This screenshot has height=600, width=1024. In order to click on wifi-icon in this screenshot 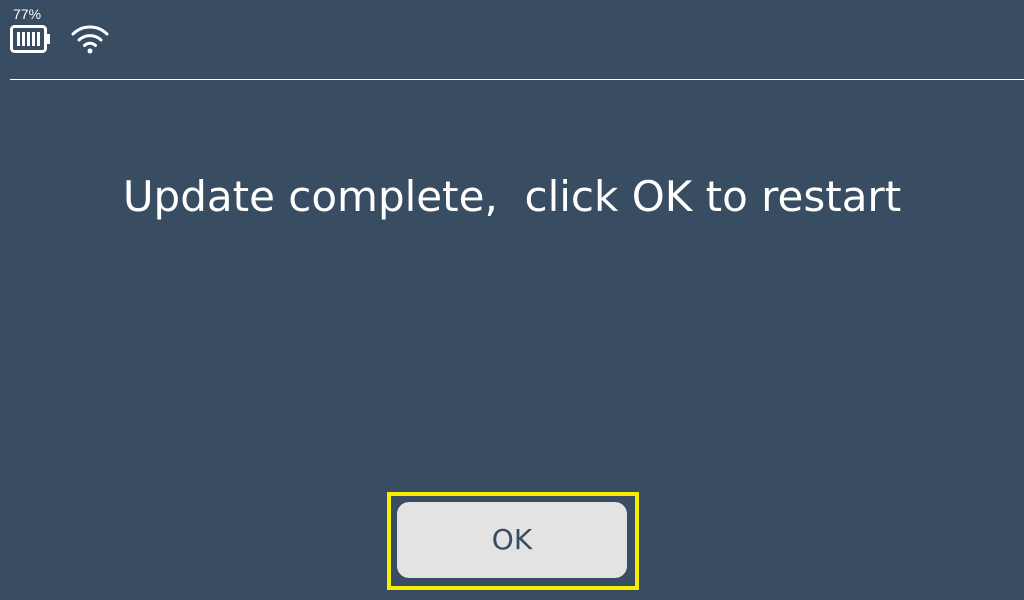, I will do `click(90, 39)`.